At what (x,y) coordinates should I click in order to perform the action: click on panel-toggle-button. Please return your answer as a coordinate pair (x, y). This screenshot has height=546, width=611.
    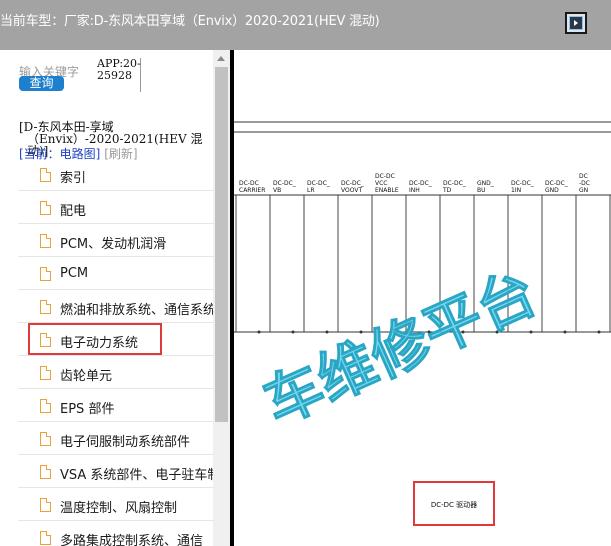
    Looking at the image, I should click on (576, 23).